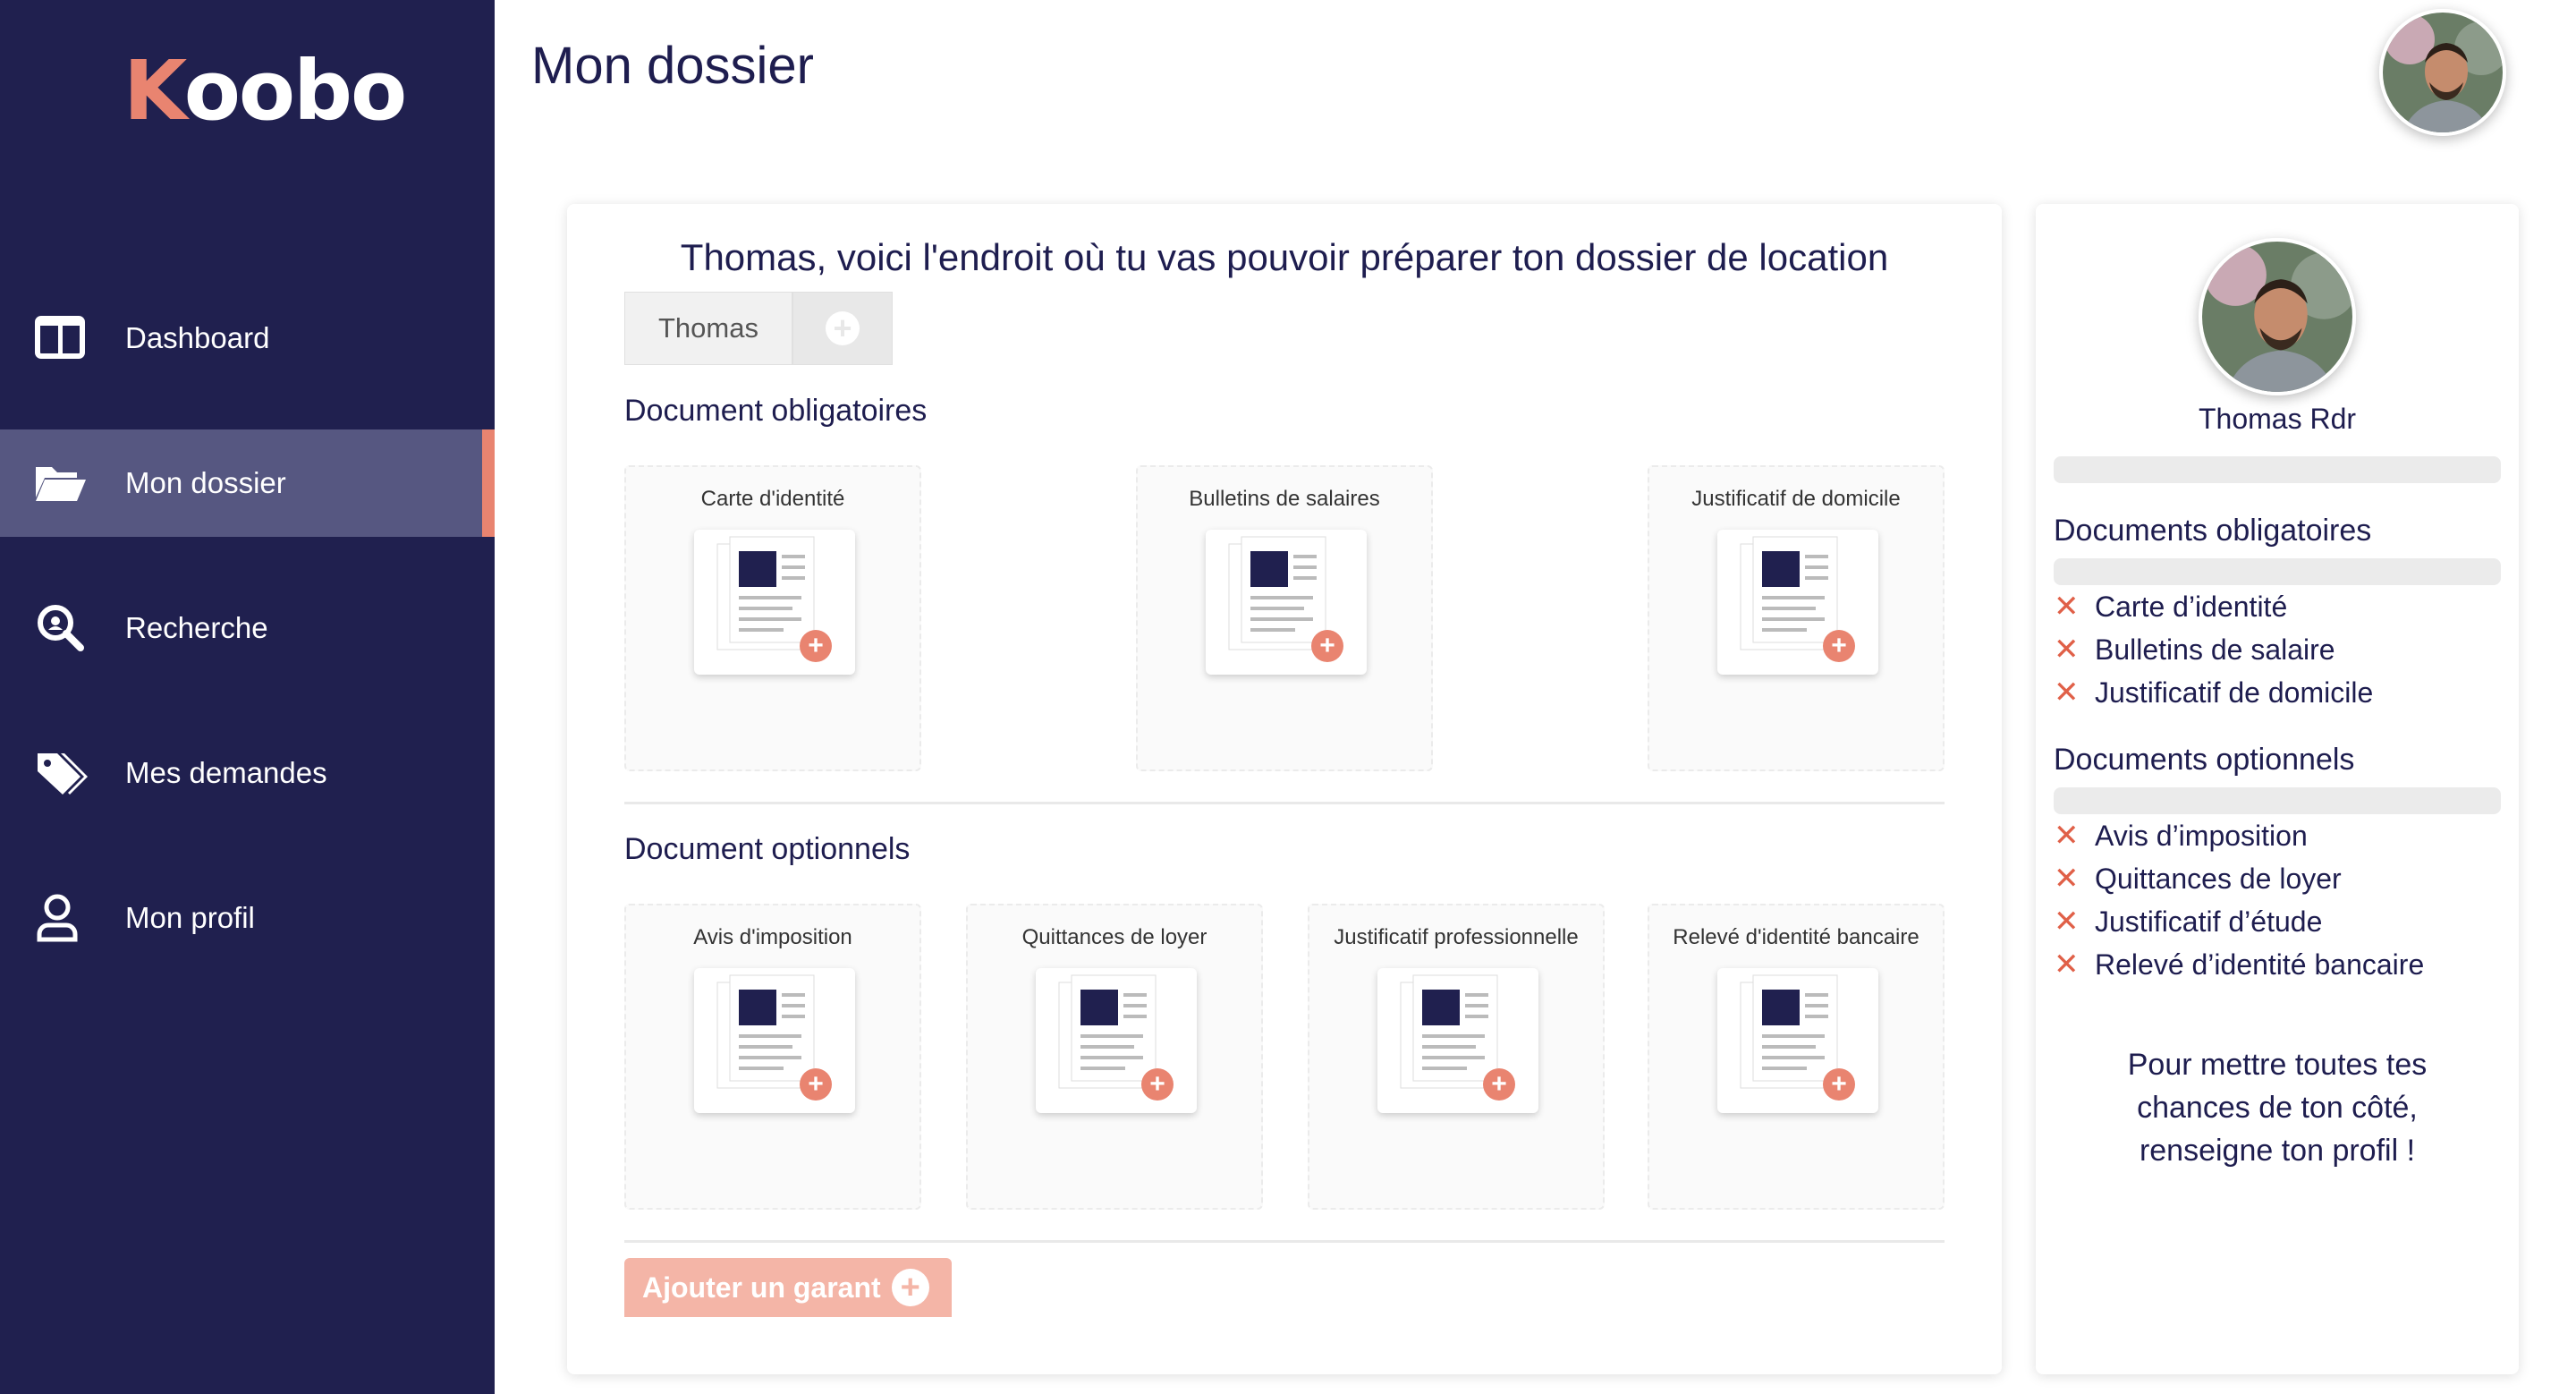 Image resolution: width=2576 pixels, height=1394 pixels. What do you see at coordinates (57, 918) in the screenshot?
I see `user-icon` at bounding box center [57, 918].